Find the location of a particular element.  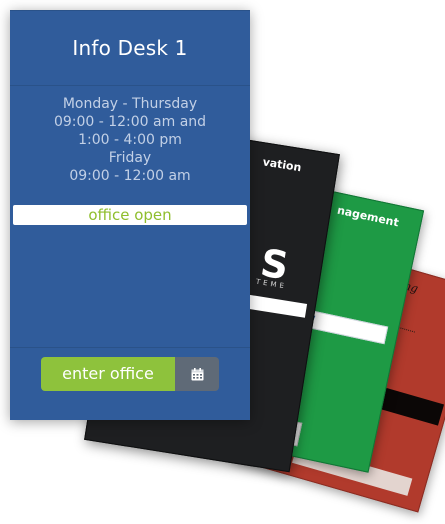

office-status-badge: office open is located at coordinates (130, 215).